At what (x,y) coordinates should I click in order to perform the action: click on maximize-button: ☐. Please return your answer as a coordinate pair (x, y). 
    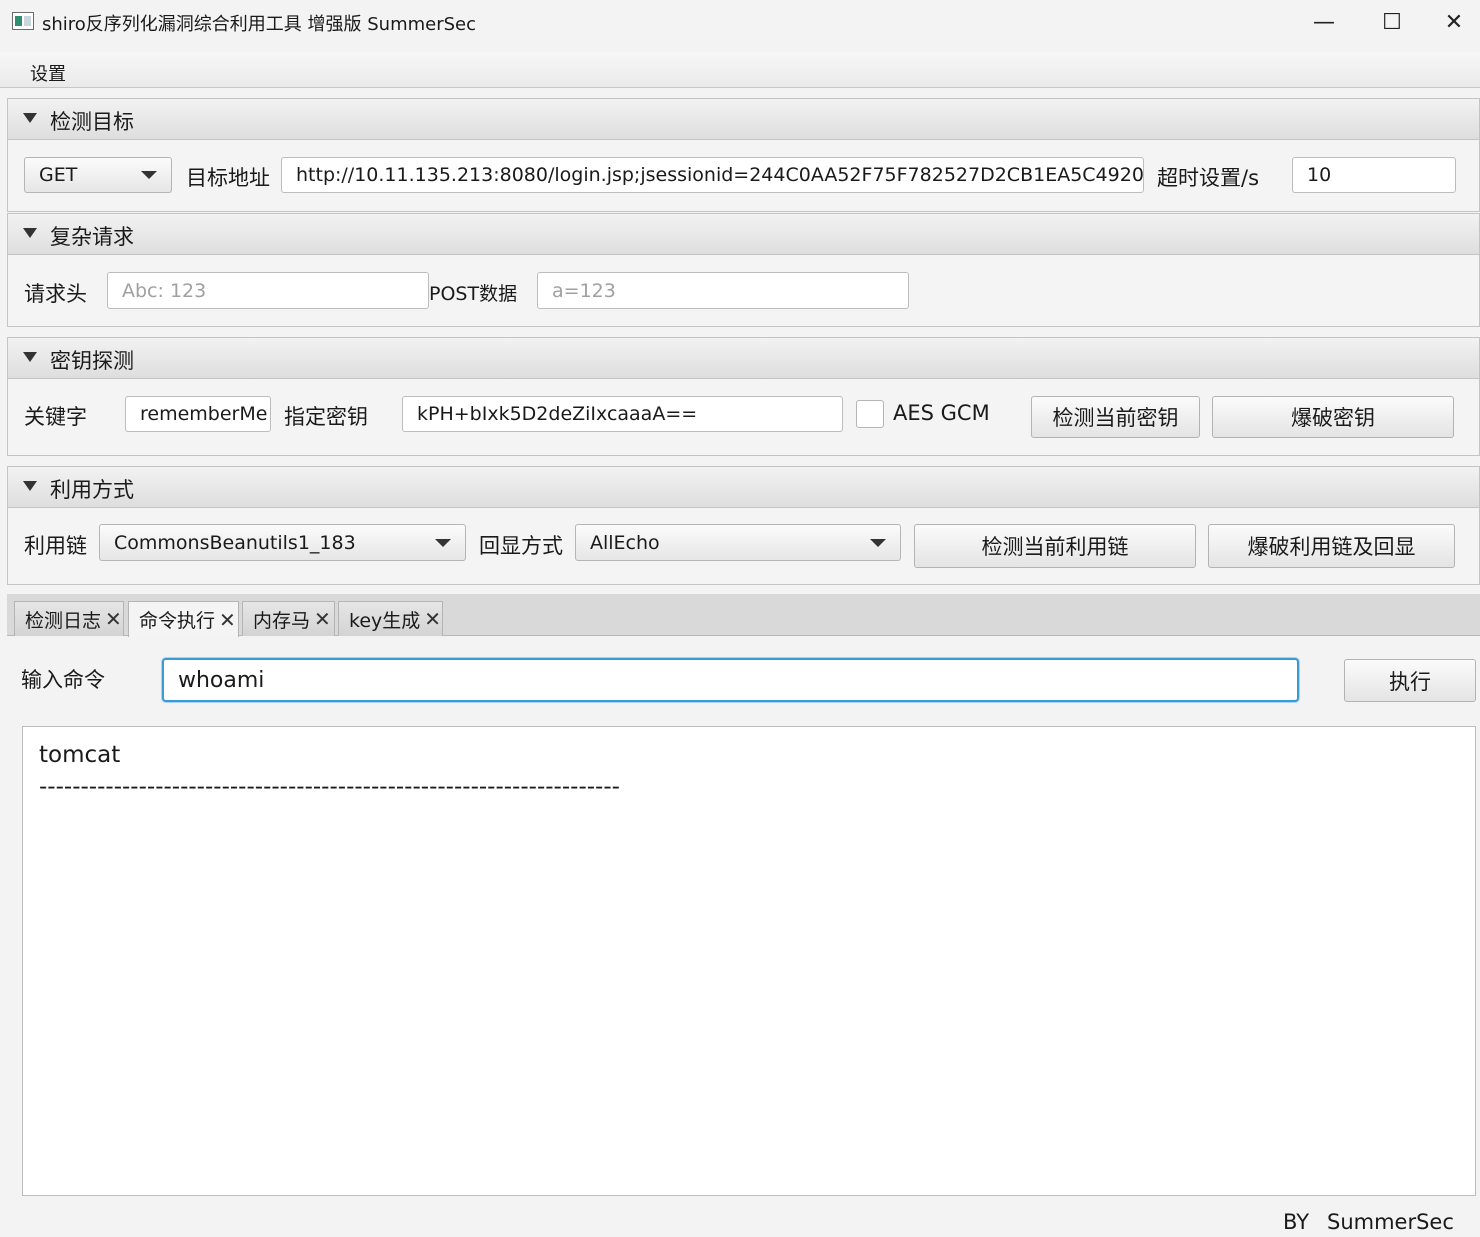
    Looking at the image, I should click on (1392, 22).